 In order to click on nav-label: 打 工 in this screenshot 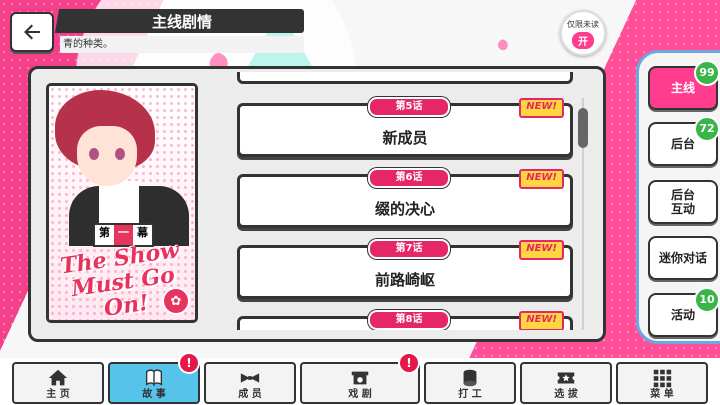, I will do `click(470, 394)`.